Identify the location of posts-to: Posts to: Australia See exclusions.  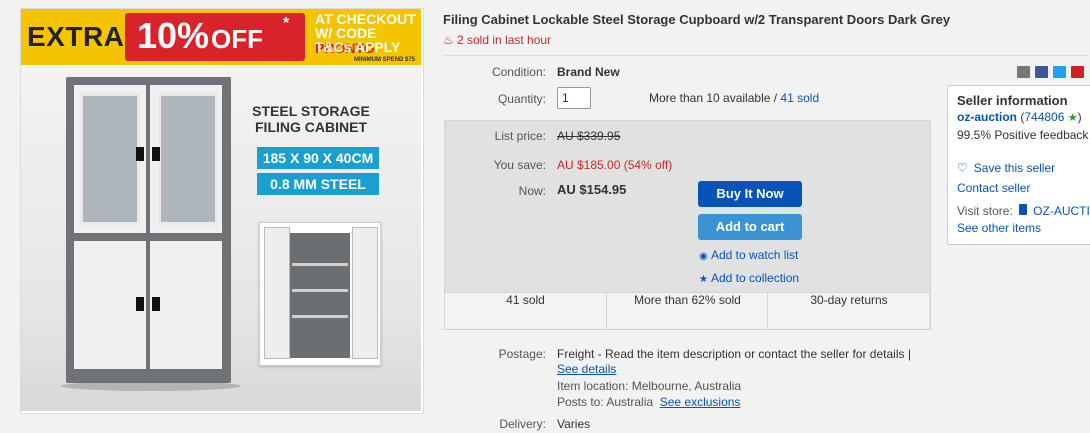
(648, 402).